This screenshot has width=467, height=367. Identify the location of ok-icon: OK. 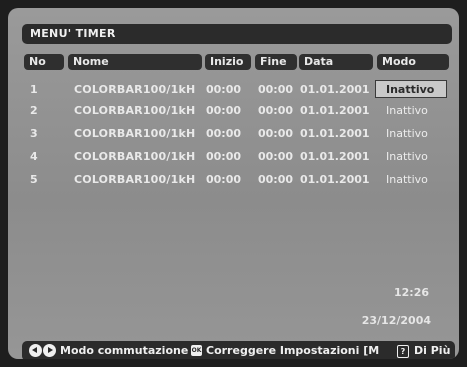
(196, 350).